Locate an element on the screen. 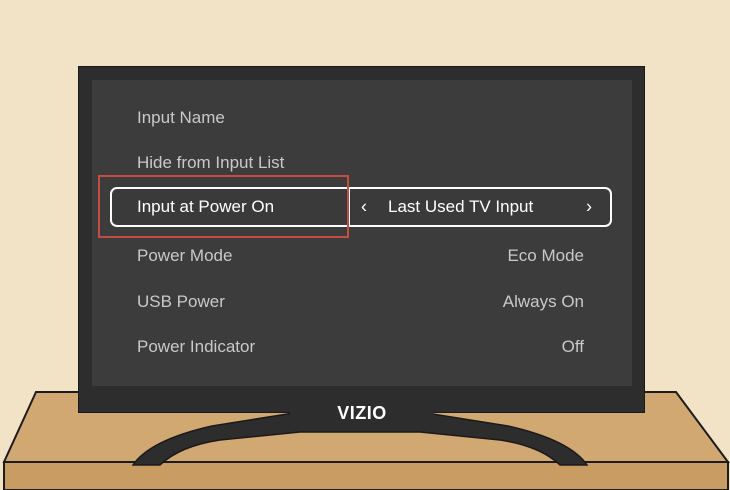  menu-item-input-name: Input Name is located at coordinates (361, 118).